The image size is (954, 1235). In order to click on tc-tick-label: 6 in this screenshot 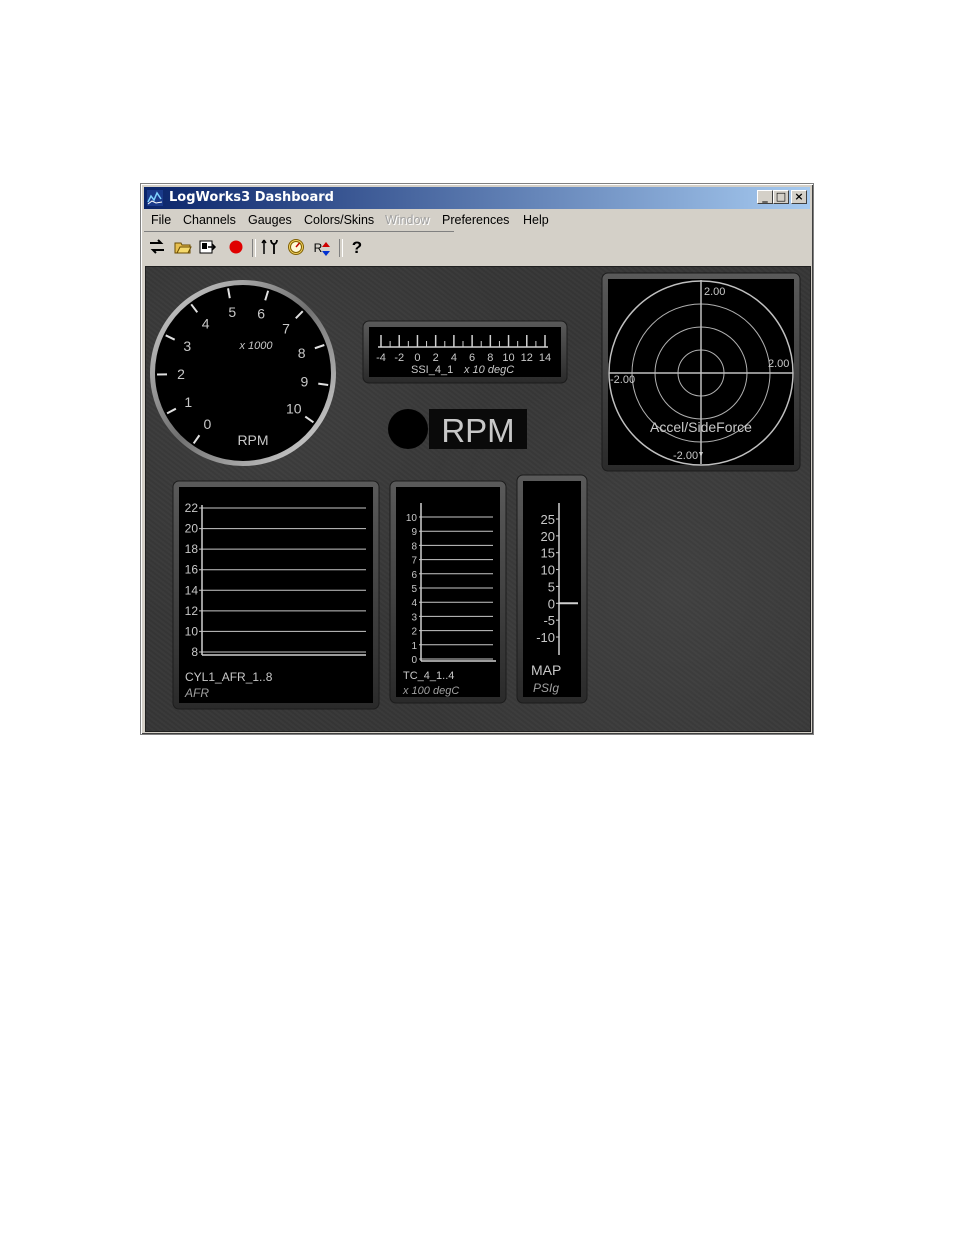, I will do `click(414, 575)`.